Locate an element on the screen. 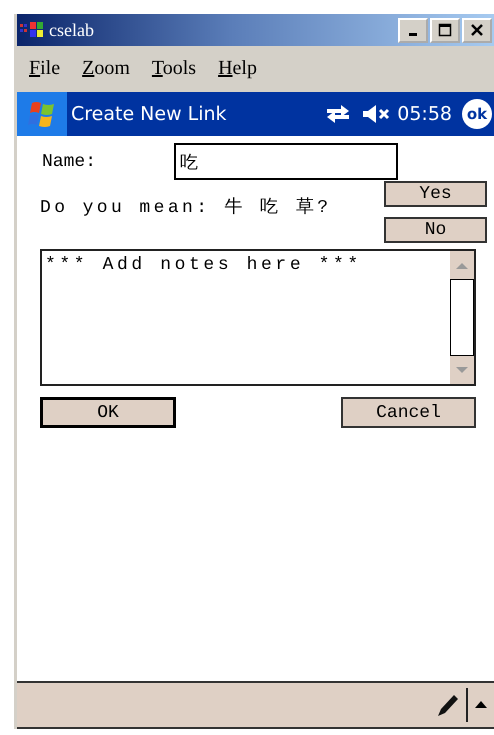 The height and width of the screenshot is (735, 494). menu-item: Help is located at coordinates (237, 68).